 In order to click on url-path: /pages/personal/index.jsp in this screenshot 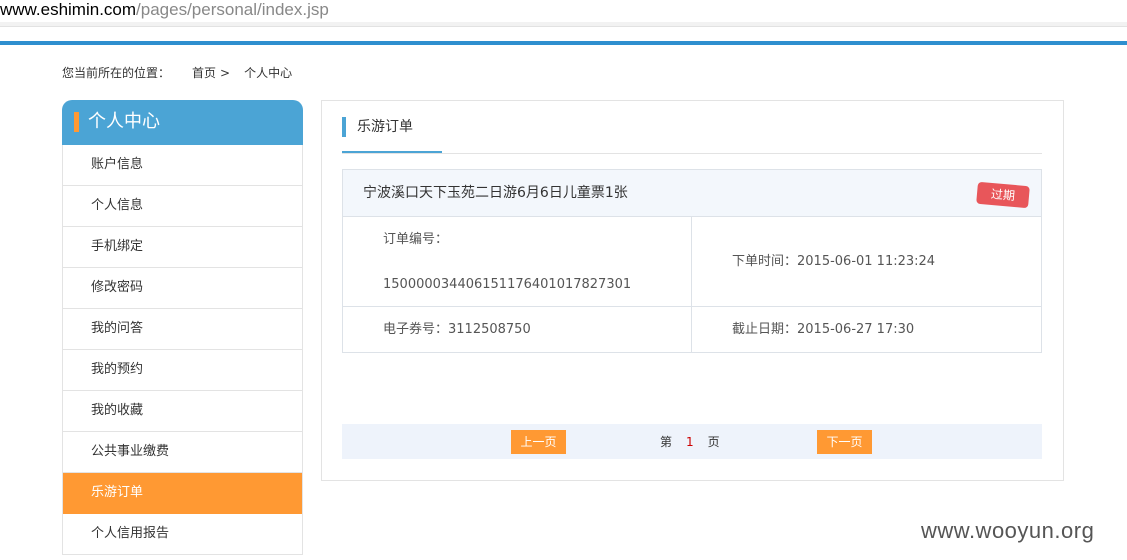, I will do `click(232, 9)`.